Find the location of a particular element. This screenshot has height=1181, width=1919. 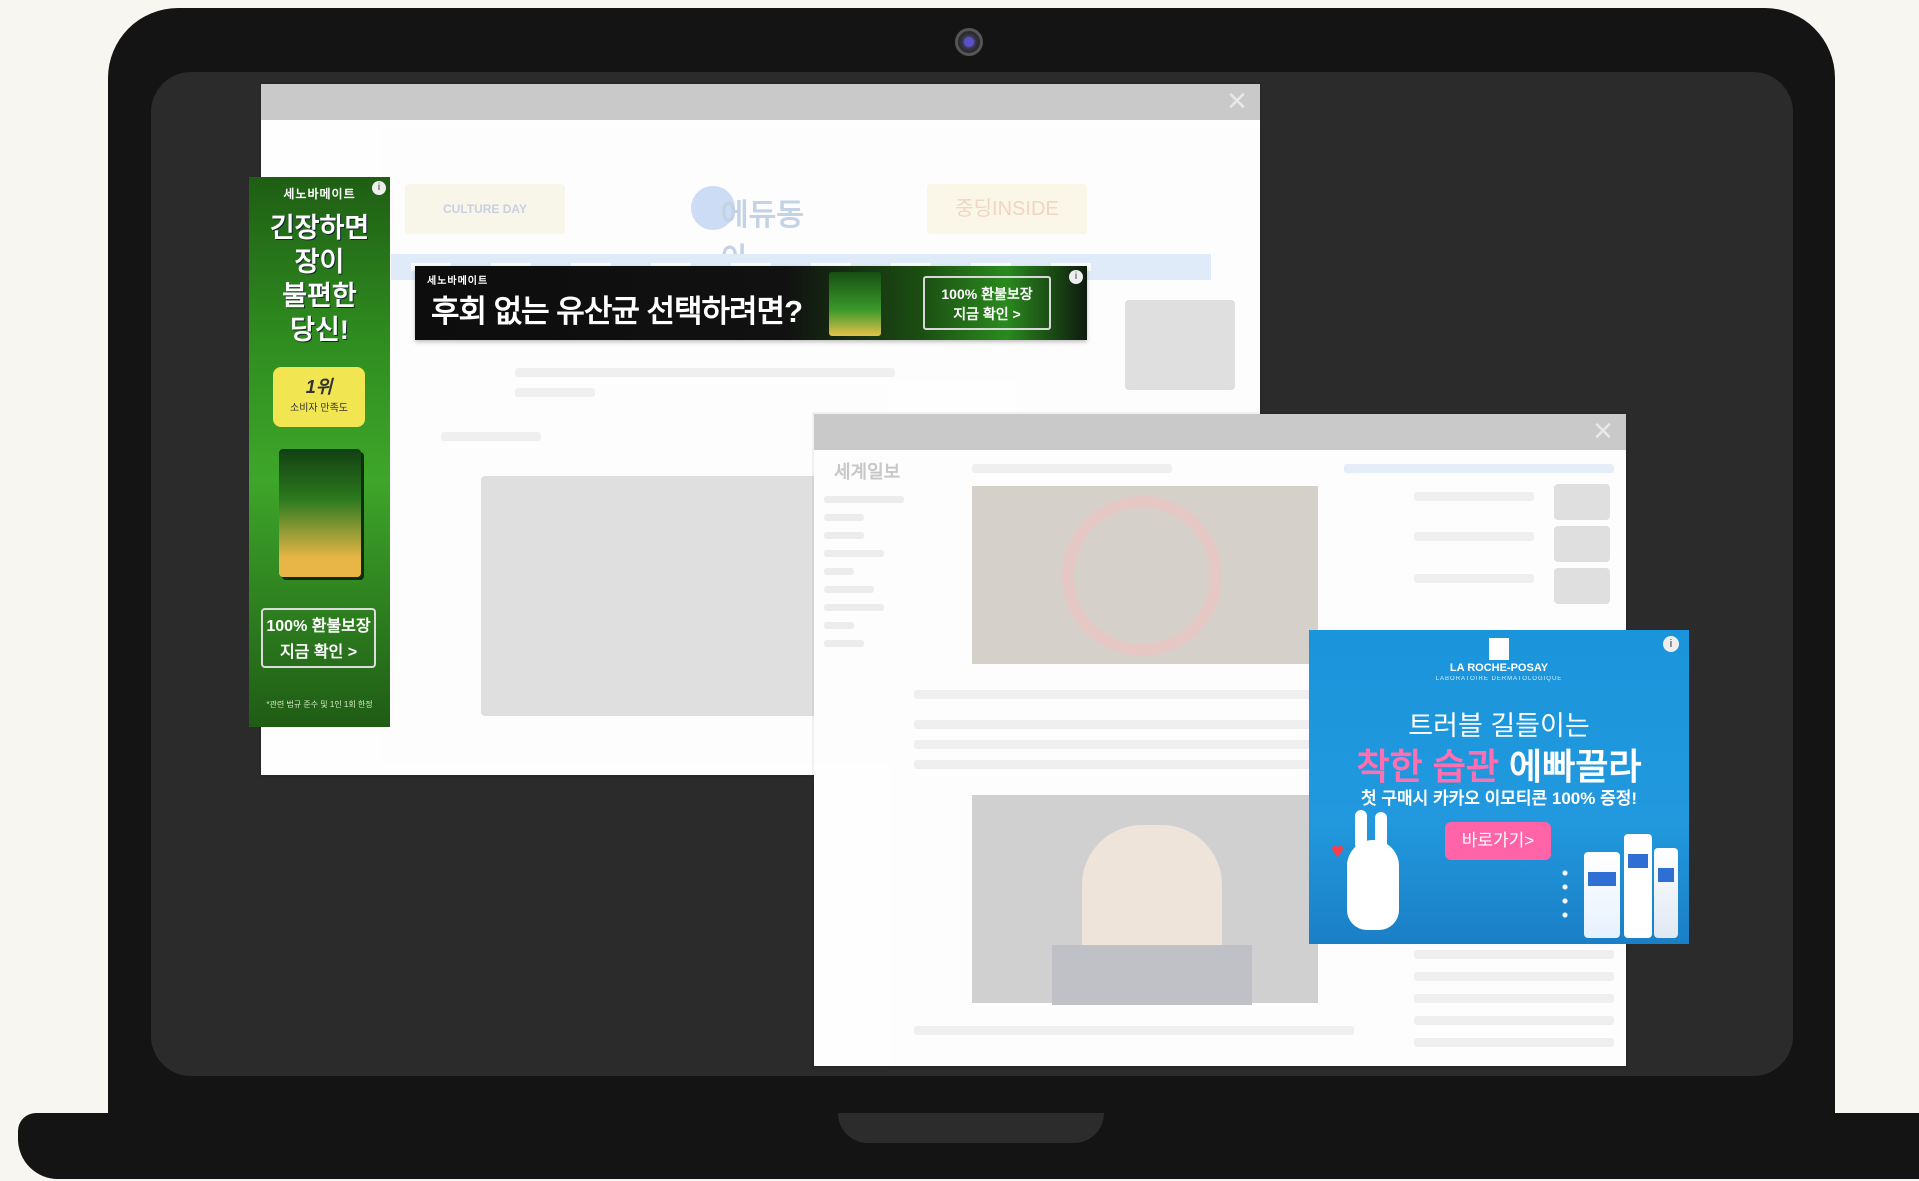

laptop-notch is located at coordinates (971, 1128).